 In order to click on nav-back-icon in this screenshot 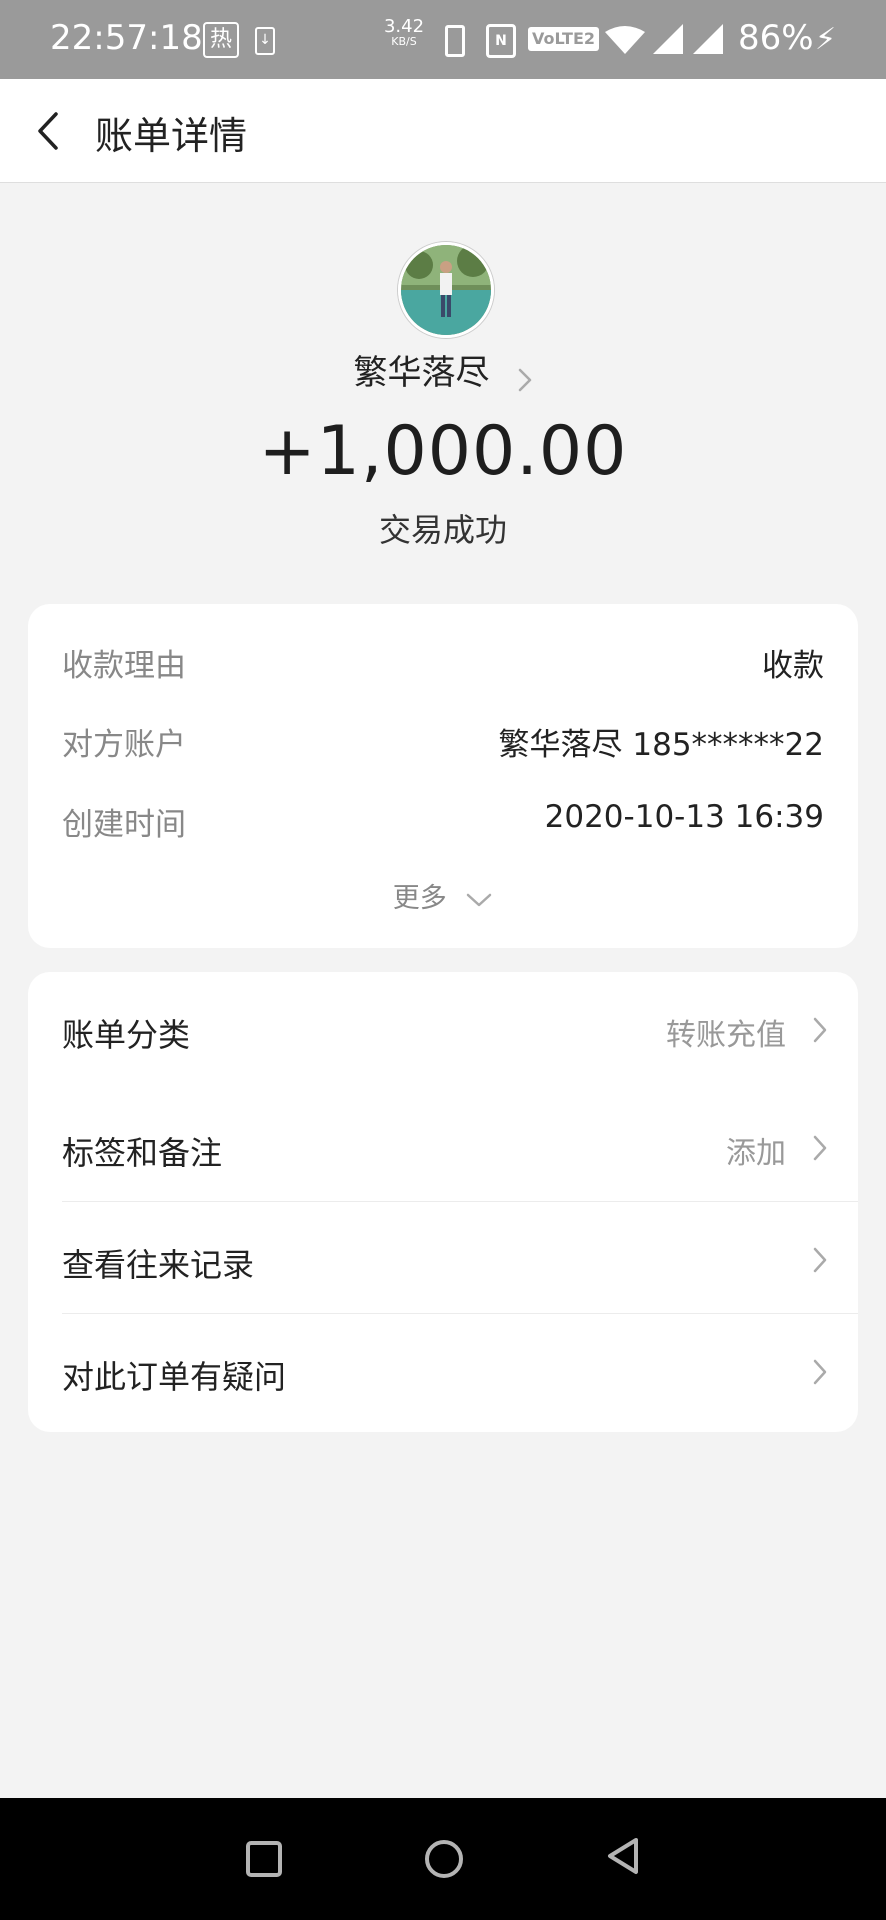, I will do `click(623, 1856)`.